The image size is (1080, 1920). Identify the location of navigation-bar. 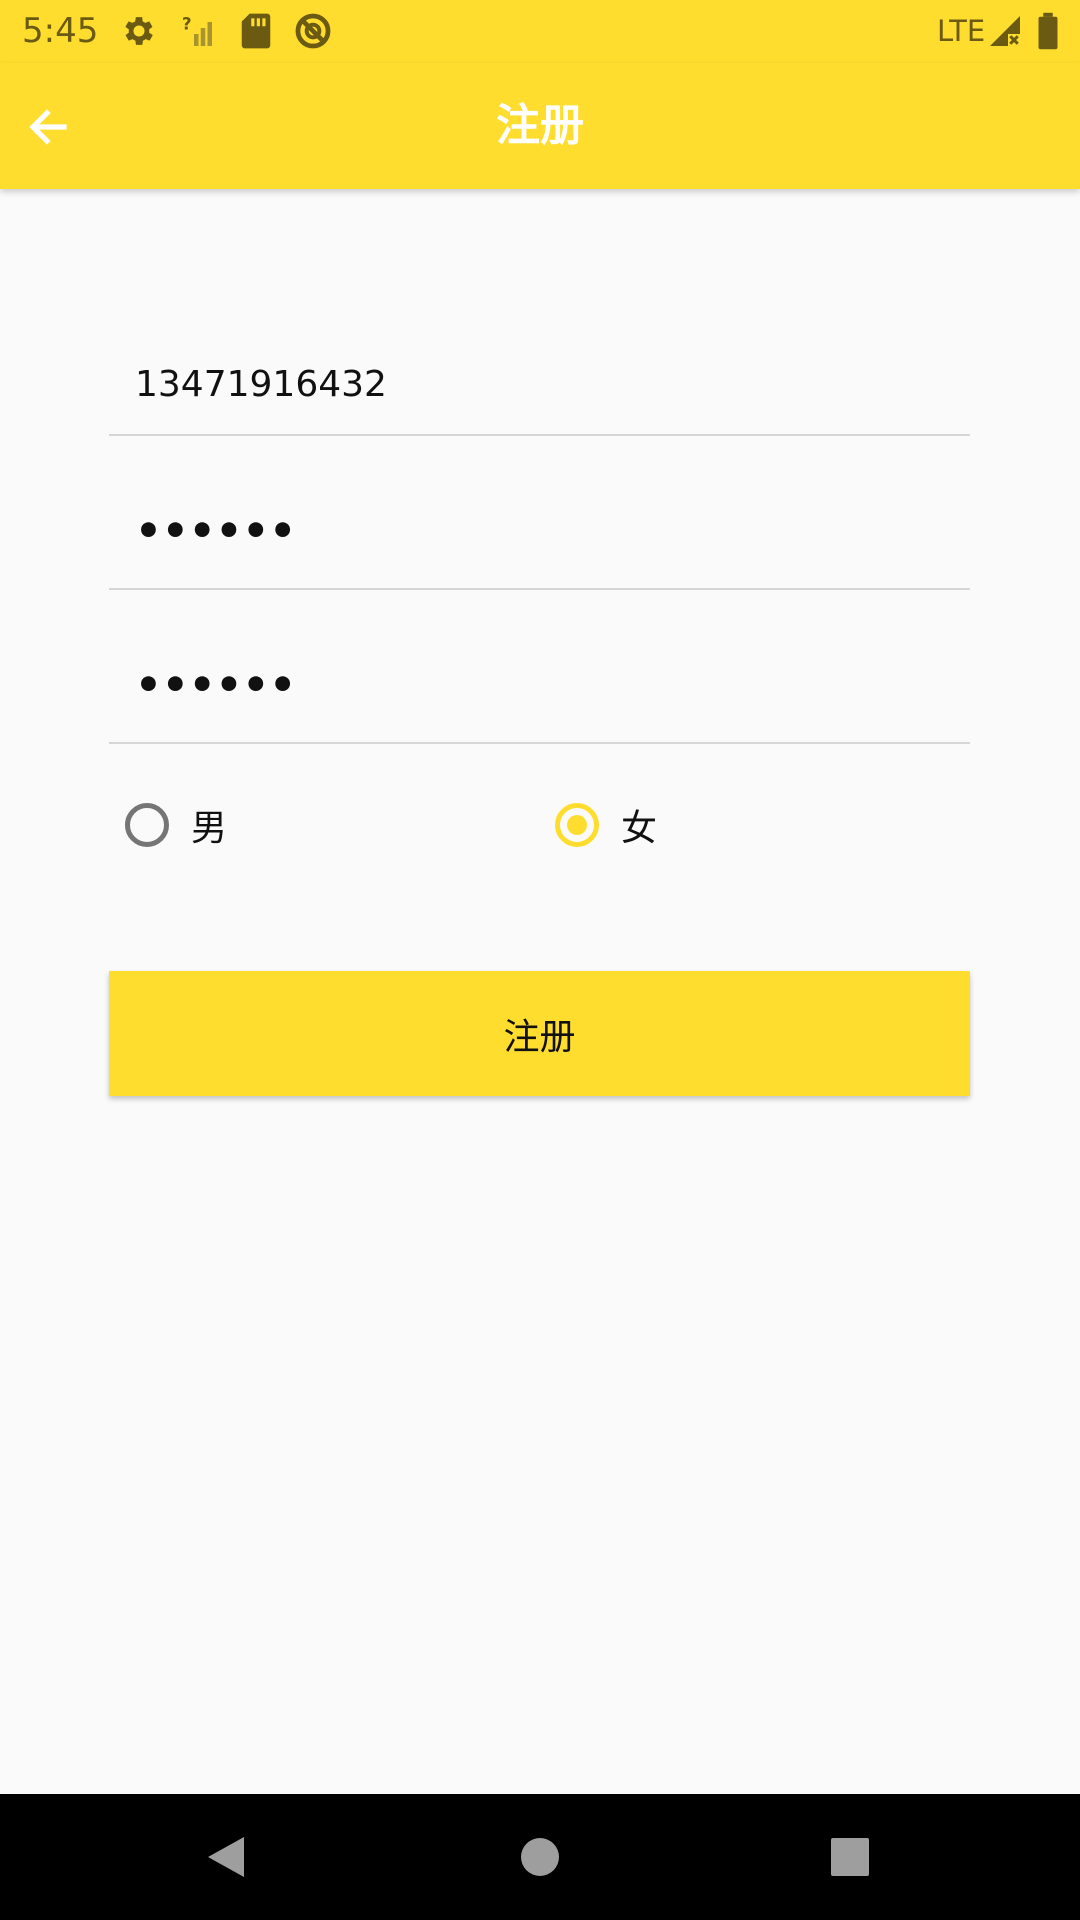
(540, 1857).